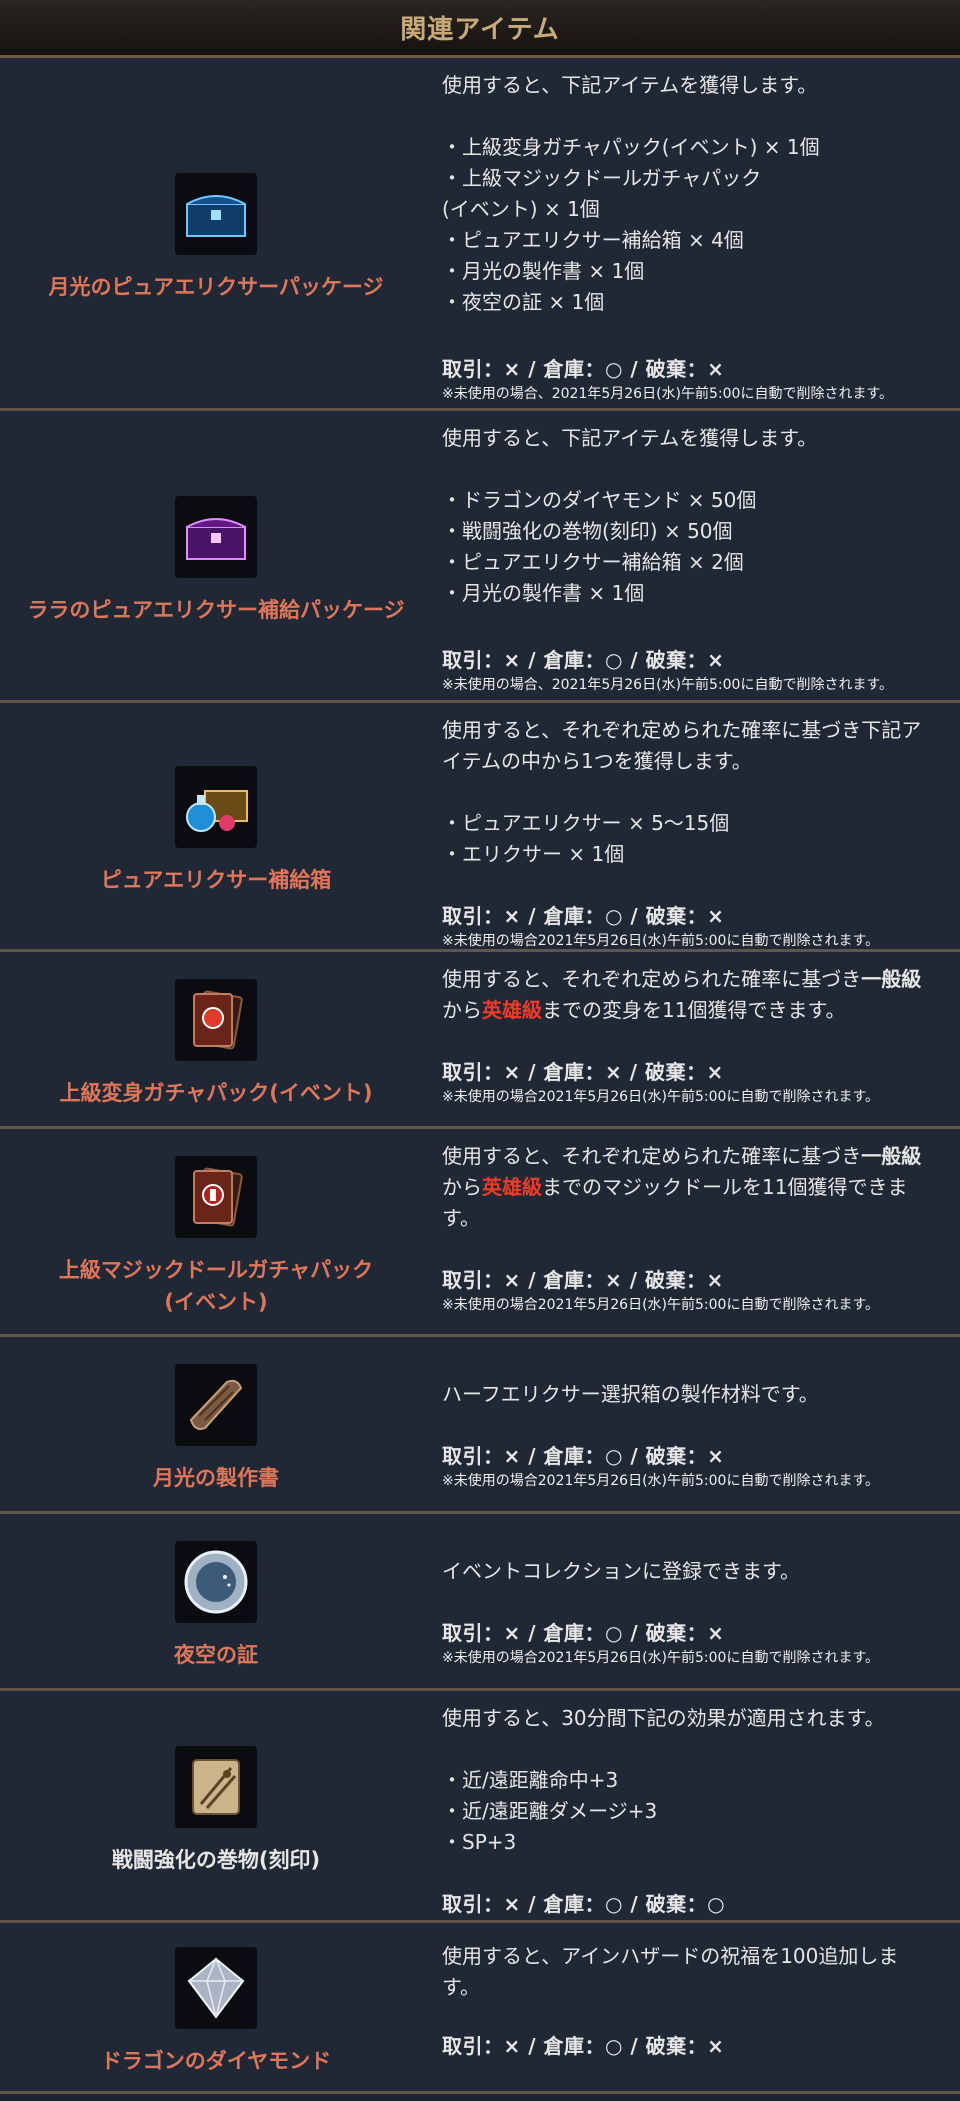 Image resolution: width=960 pixels, height=2101 pixels. I want to click on item-contents-list: ・ピュアエリクサー × 5〜15個 ・エリクサー × 1個, so click(694, 839).